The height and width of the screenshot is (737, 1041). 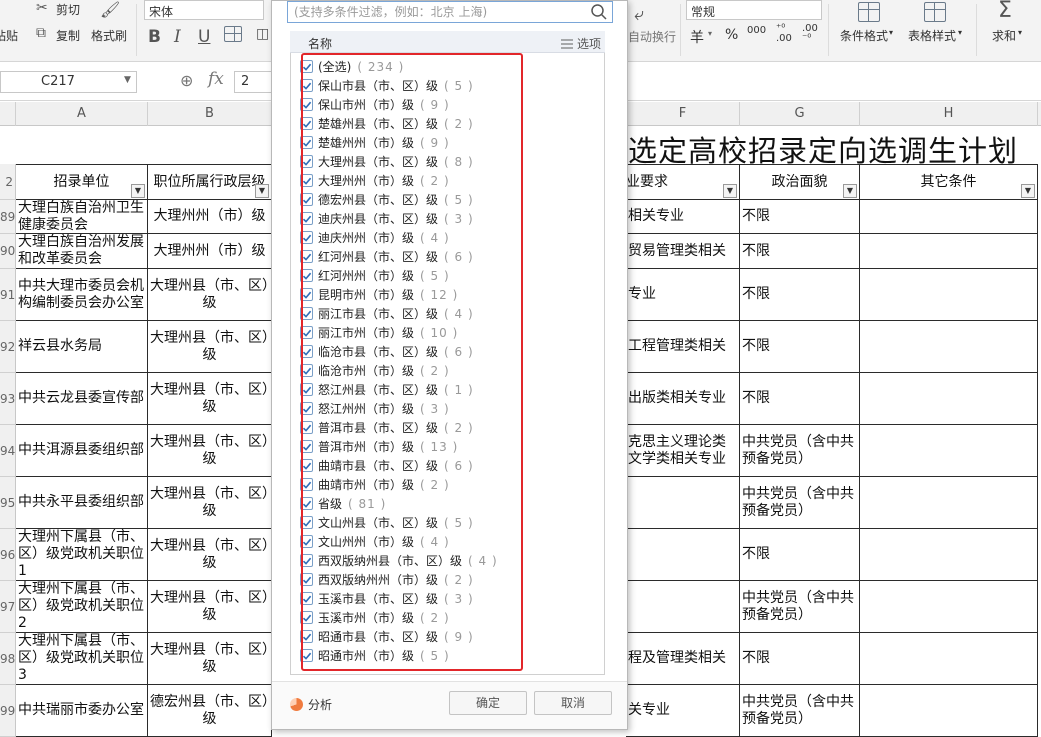 I want to click on table-cell-a: 大理白族自治州发展和改革委员会, so click(x=82, y=251).